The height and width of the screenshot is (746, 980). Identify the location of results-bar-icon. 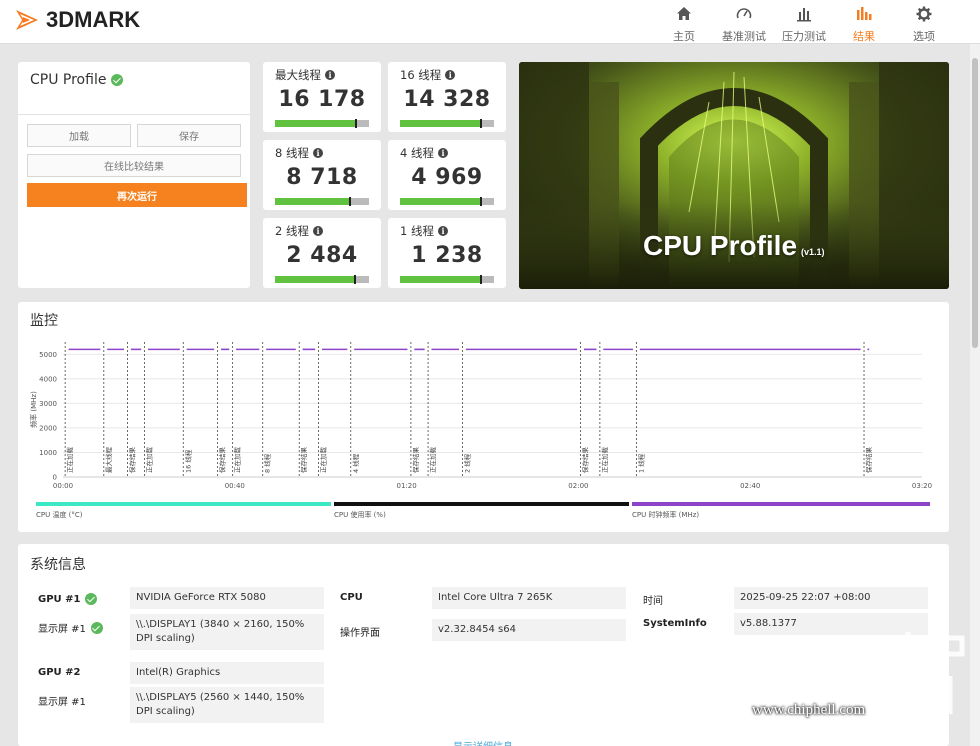
(864, 13).